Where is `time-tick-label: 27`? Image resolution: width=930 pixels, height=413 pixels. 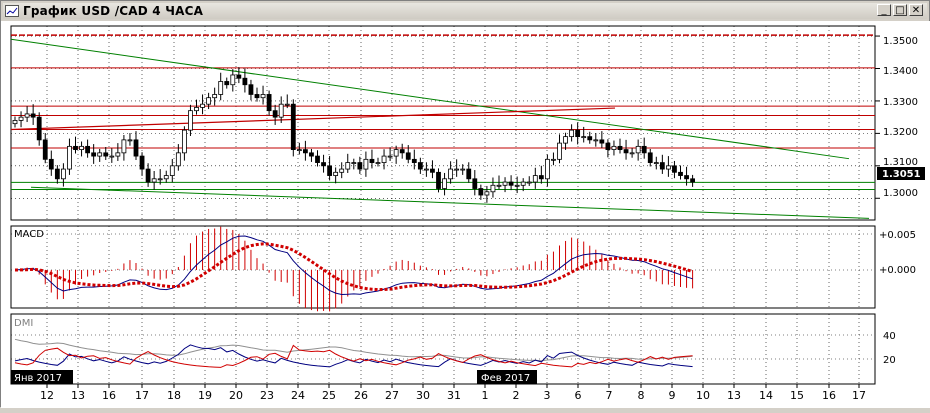
time-tick-label: 27 is located at coordinates (392, 395).